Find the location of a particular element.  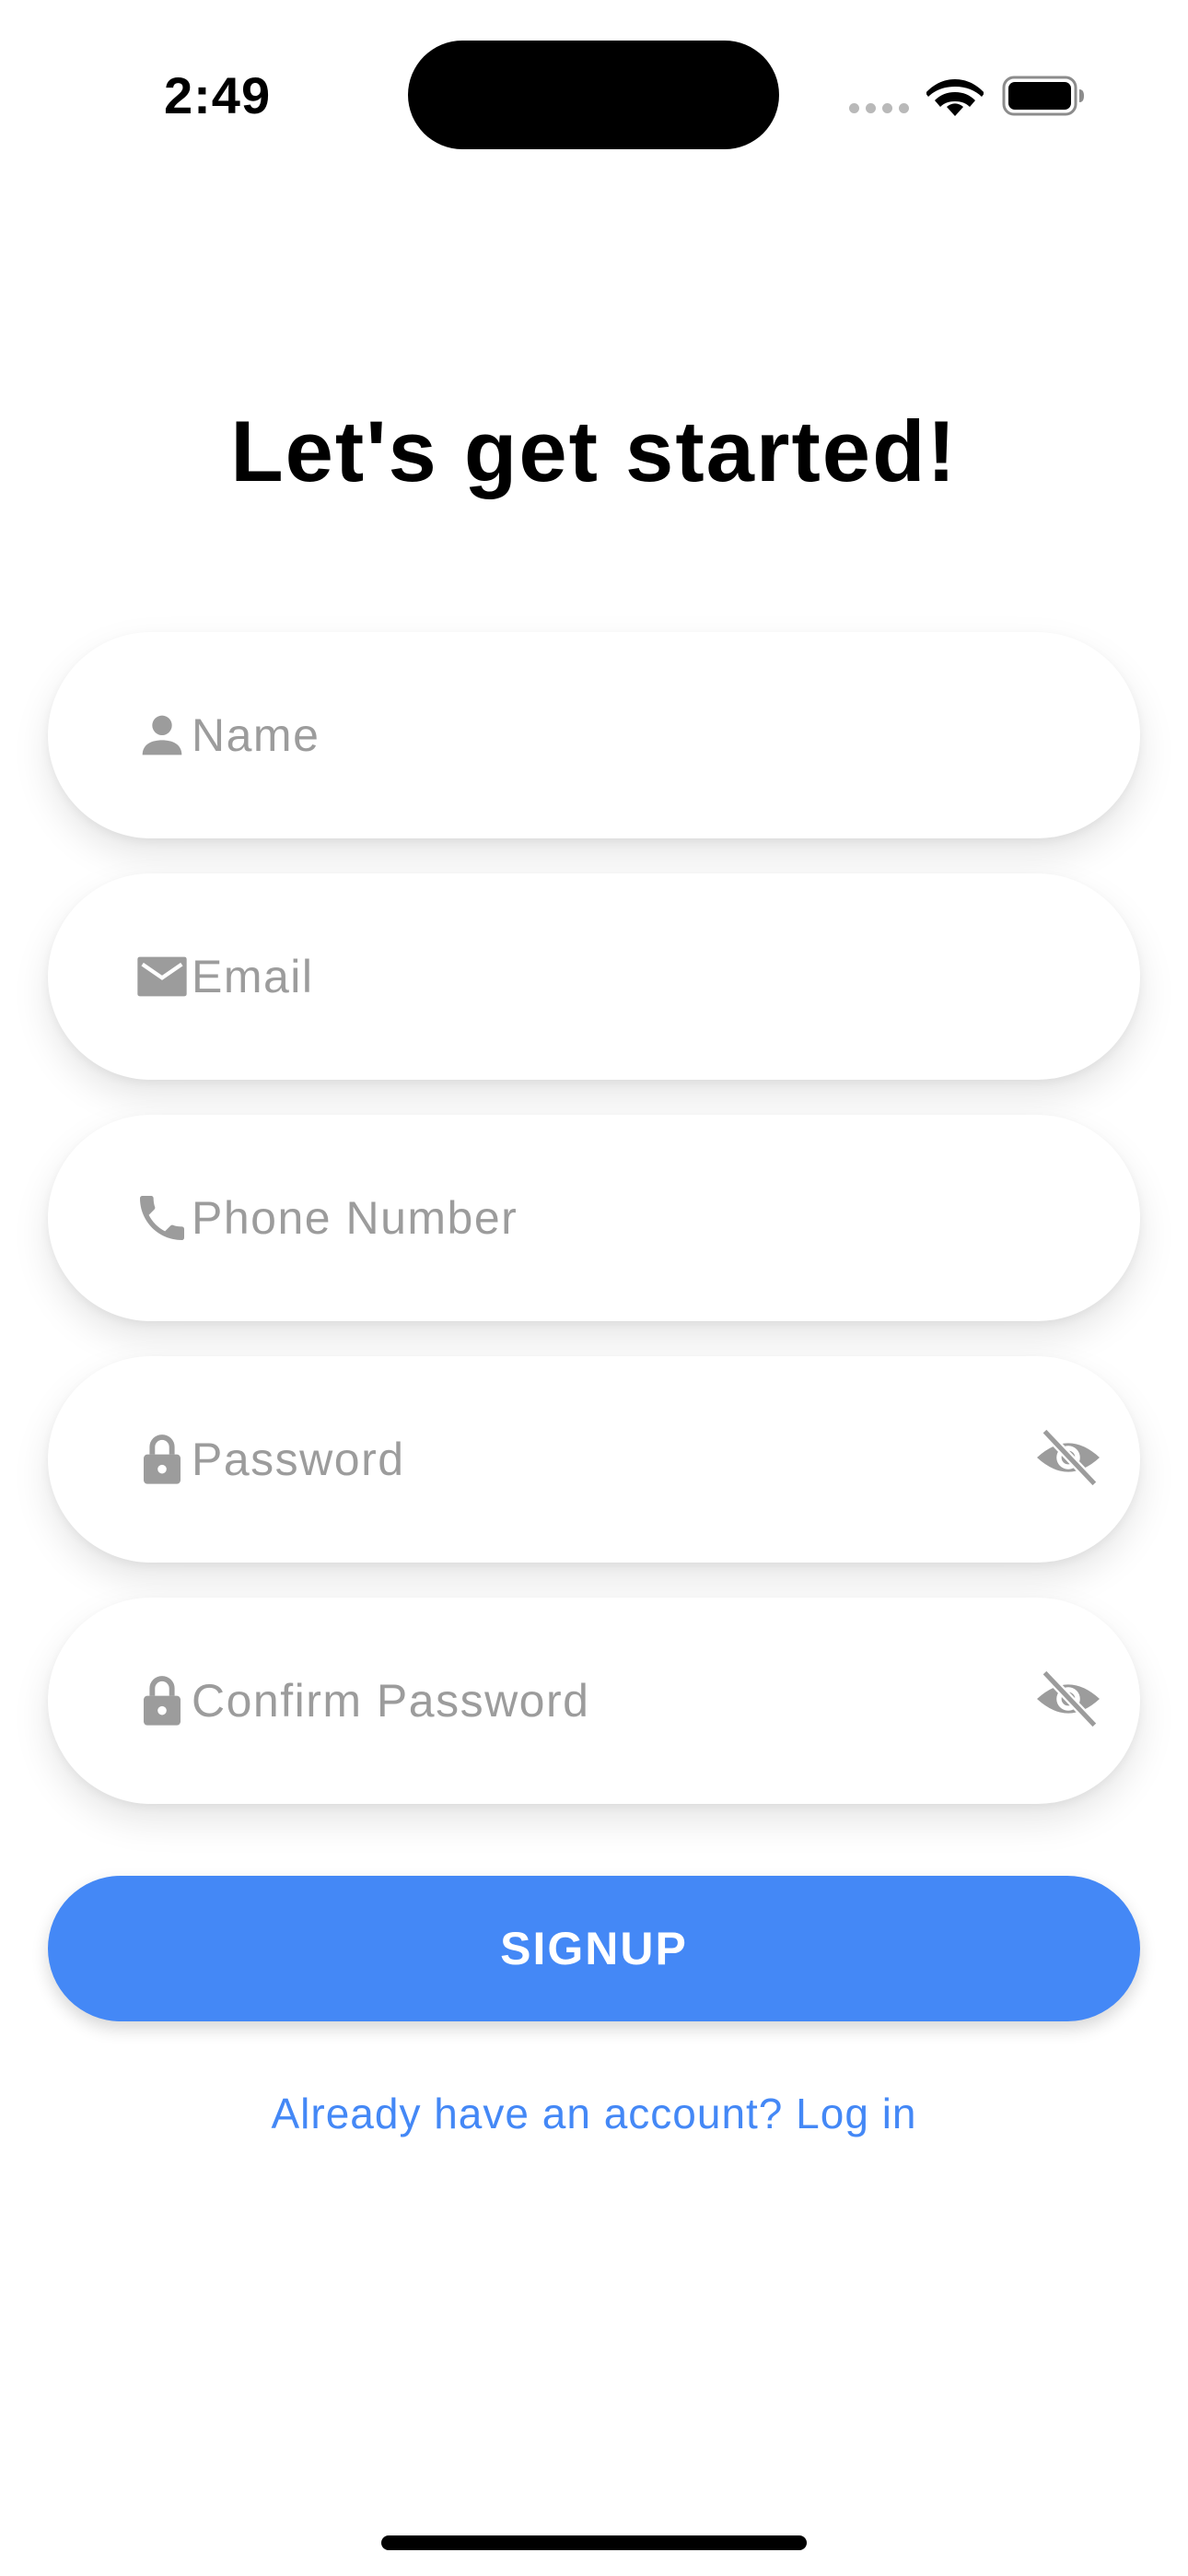

login-link: Already have an account? Log in is located at coordinates (594, 2113).